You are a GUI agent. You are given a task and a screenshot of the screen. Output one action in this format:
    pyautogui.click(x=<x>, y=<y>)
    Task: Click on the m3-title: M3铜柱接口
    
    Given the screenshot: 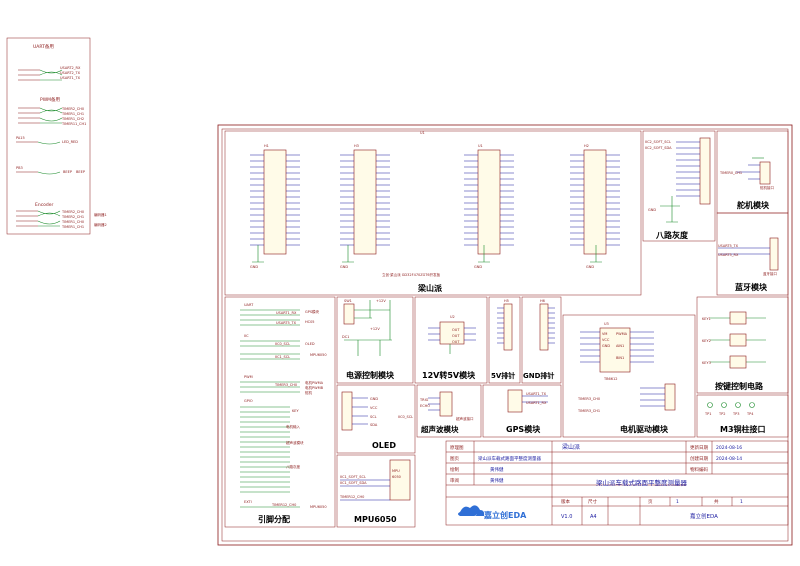 What is the action you would take?
    pyautogui.click(x=743, y=429)
    